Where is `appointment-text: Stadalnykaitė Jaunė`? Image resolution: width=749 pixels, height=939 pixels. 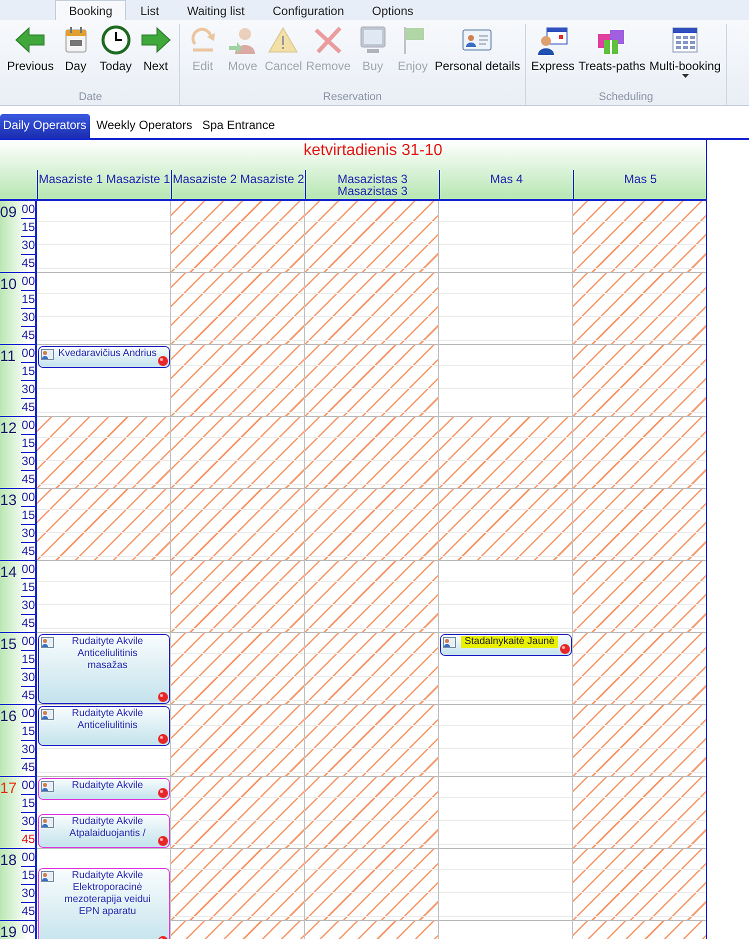 appointment-text: Stadalnykaitė Jaunė is located at coordinates (509, 642).